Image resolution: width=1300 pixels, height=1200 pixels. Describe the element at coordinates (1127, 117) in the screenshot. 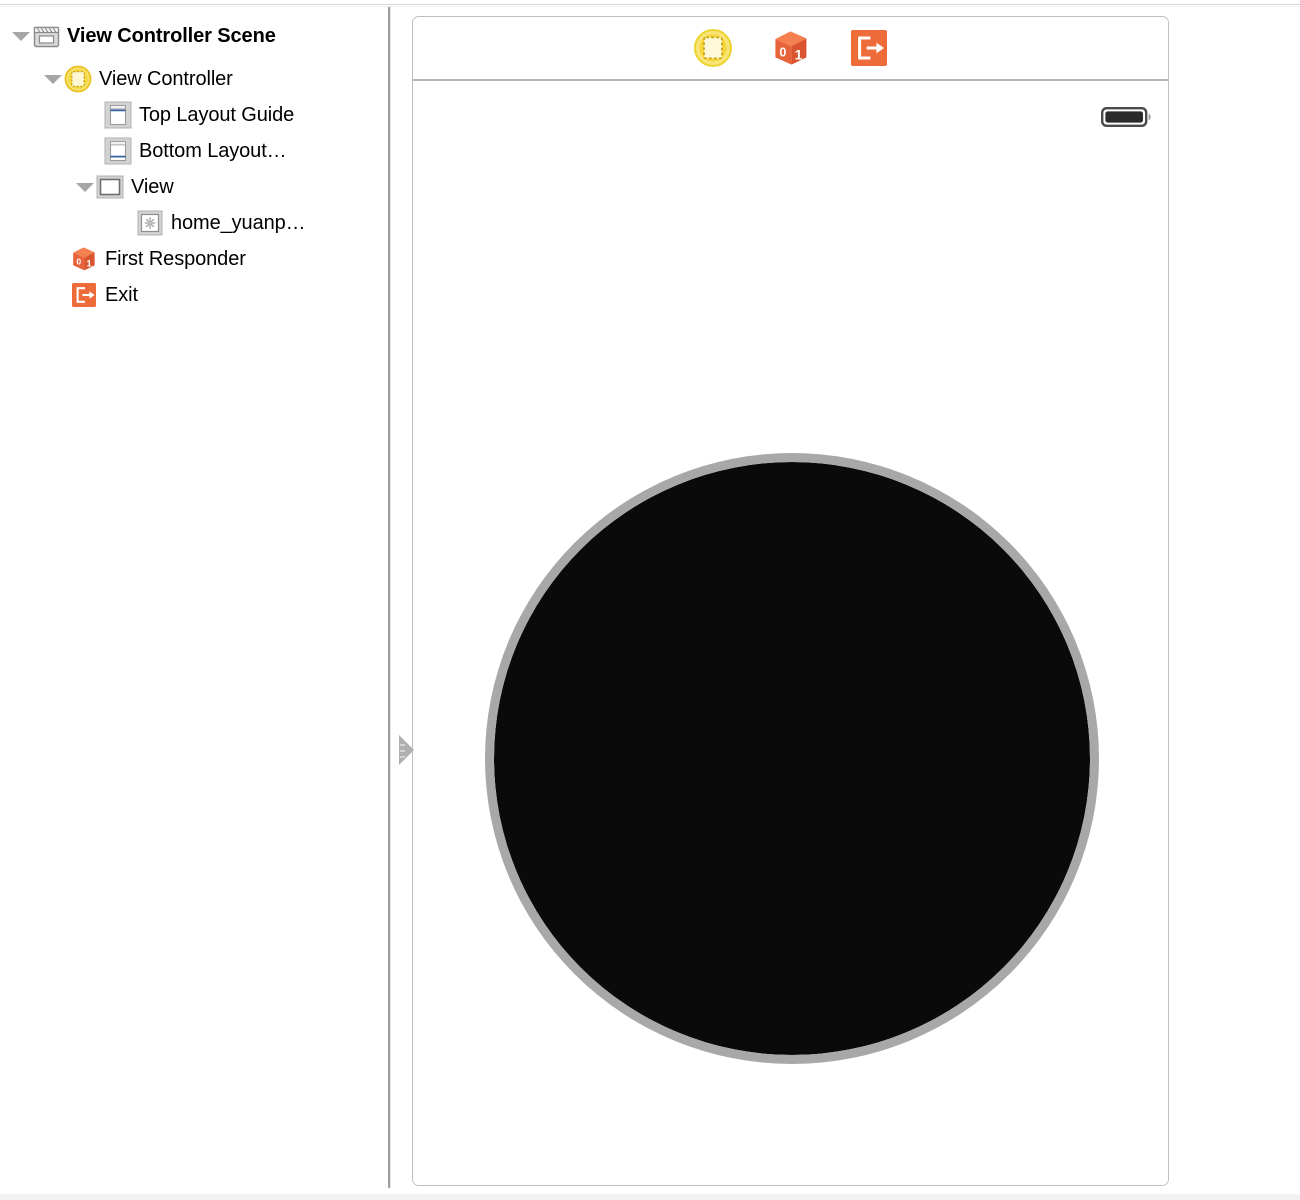

I see `battery-full-icon` at that location.